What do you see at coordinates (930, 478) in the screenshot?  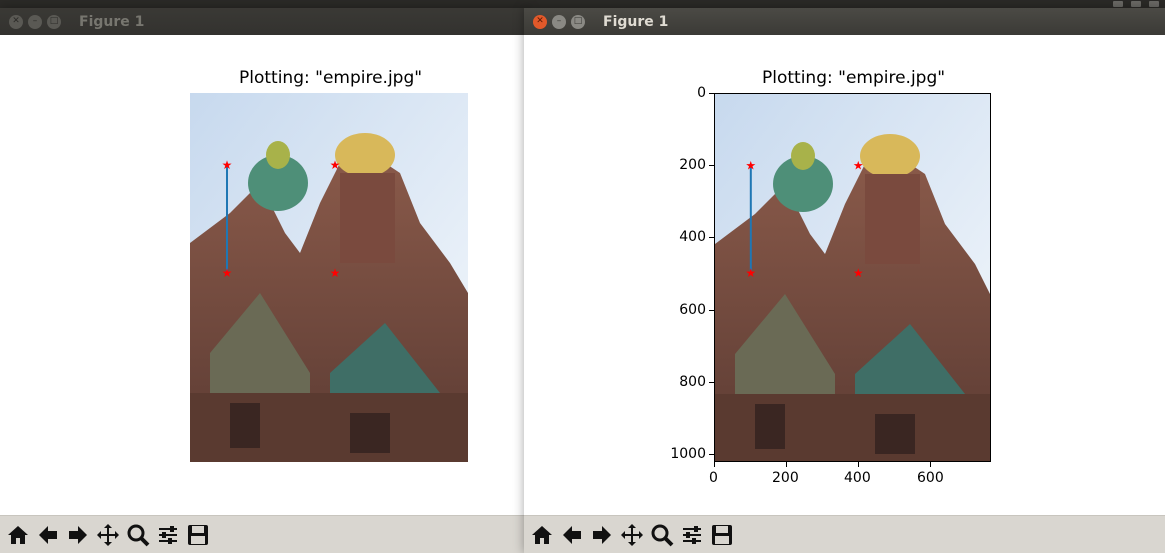 I see `x-tick-label: 600` at bounding box center [930, 478].